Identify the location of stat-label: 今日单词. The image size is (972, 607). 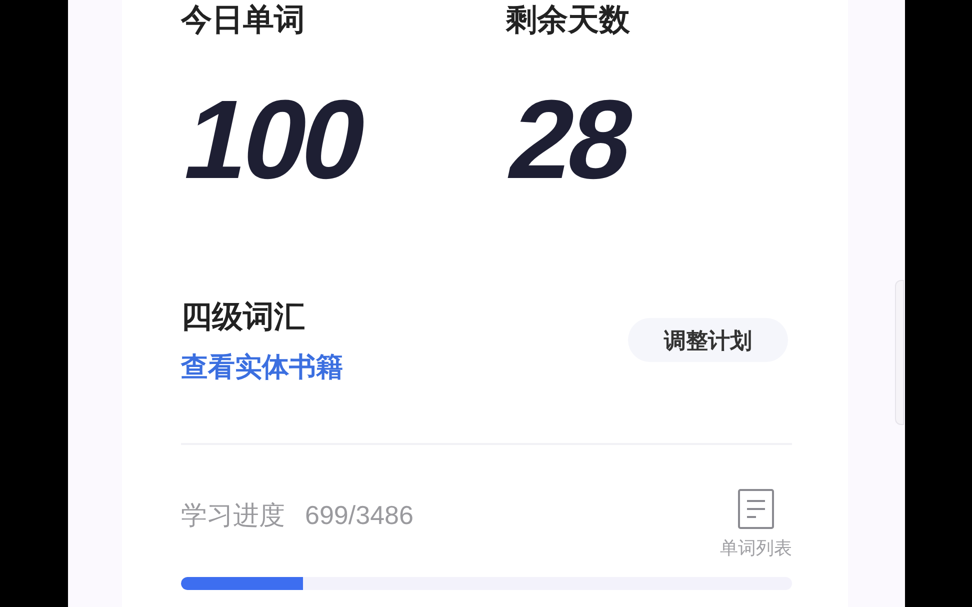
(243, 20).